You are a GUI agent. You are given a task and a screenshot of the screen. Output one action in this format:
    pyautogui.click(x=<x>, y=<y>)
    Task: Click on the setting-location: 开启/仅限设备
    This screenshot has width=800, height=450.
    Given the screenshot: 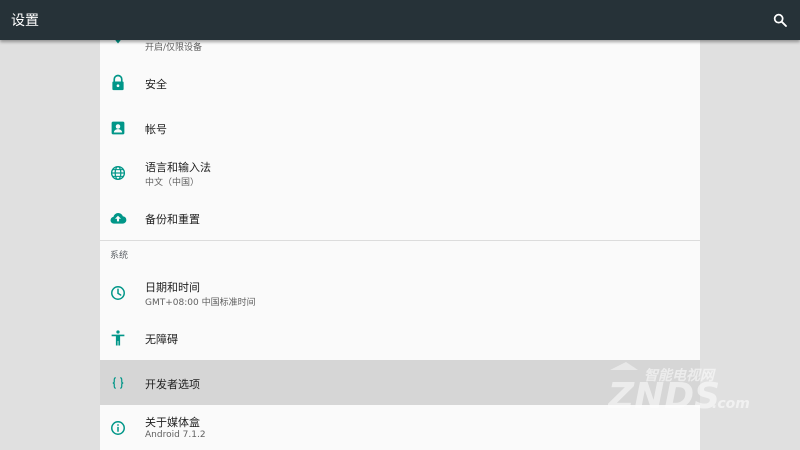 What is the action you would take?
    pyautogui.click(x=400, y=46)
    